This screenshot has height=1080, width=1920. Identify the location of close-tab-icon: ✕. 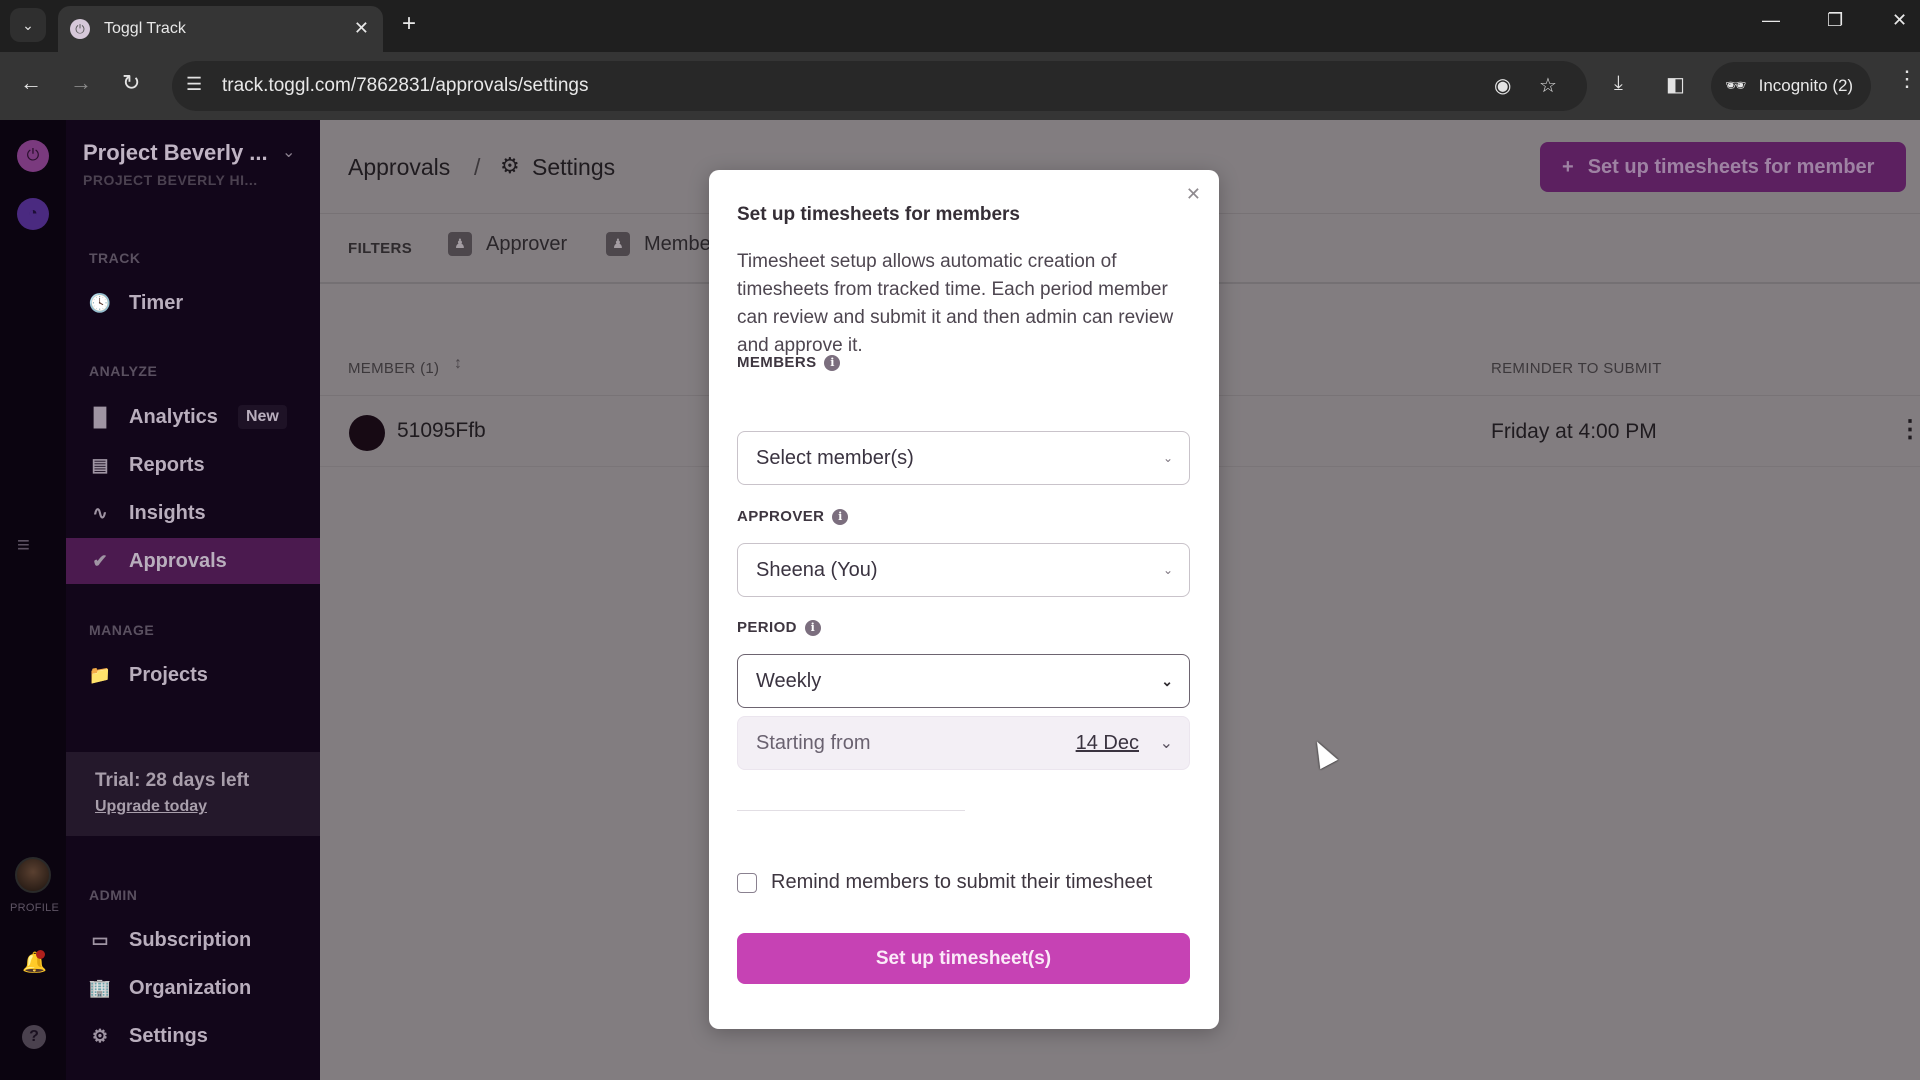
(361, 28).